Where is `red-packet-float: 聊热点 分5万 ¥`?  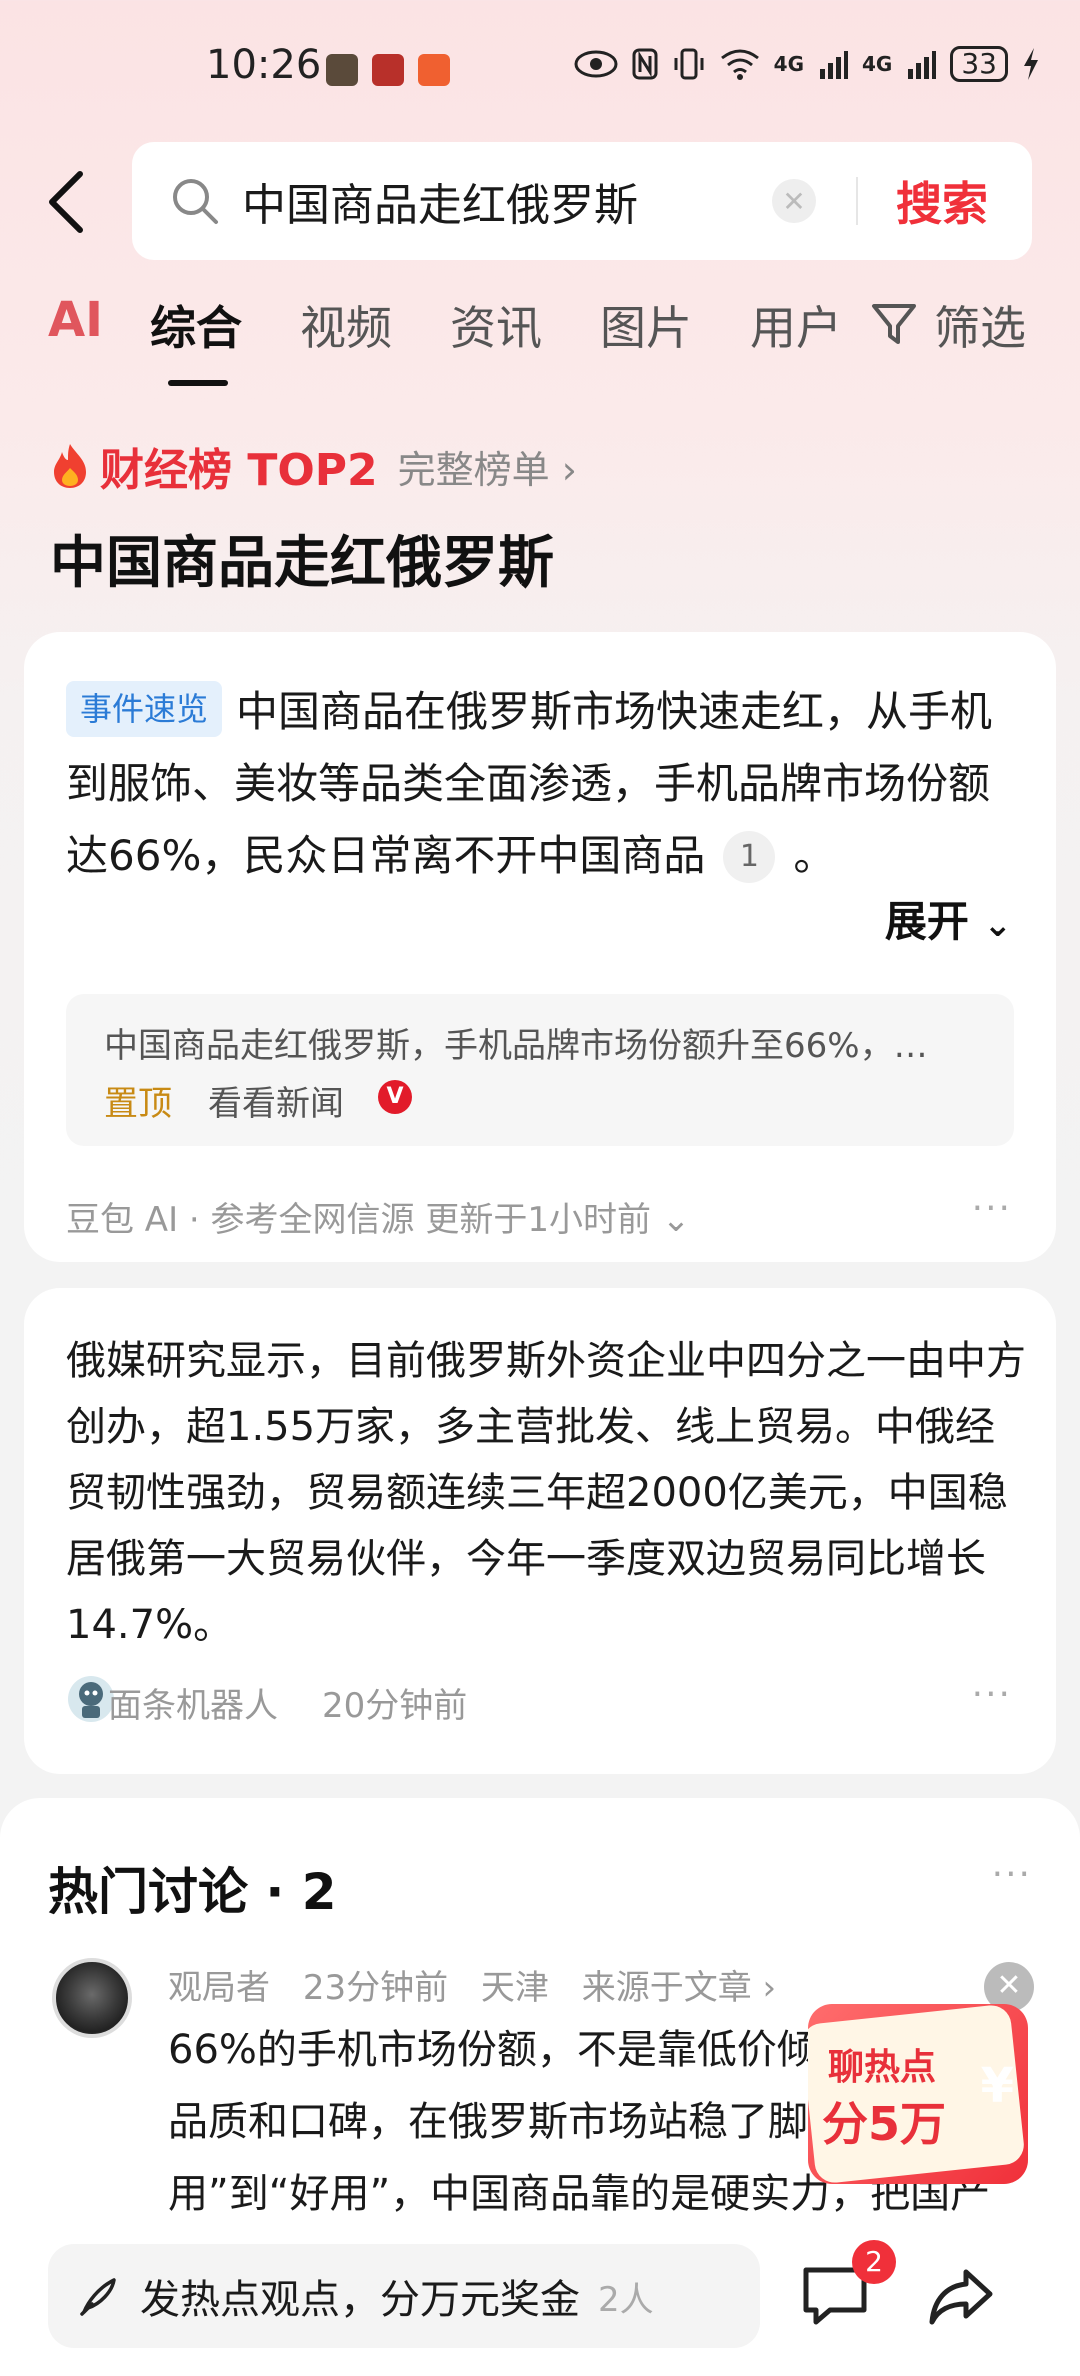
red-packet-float: 聊热点 分5万 ¥ is located at coordinates (918, 2094).